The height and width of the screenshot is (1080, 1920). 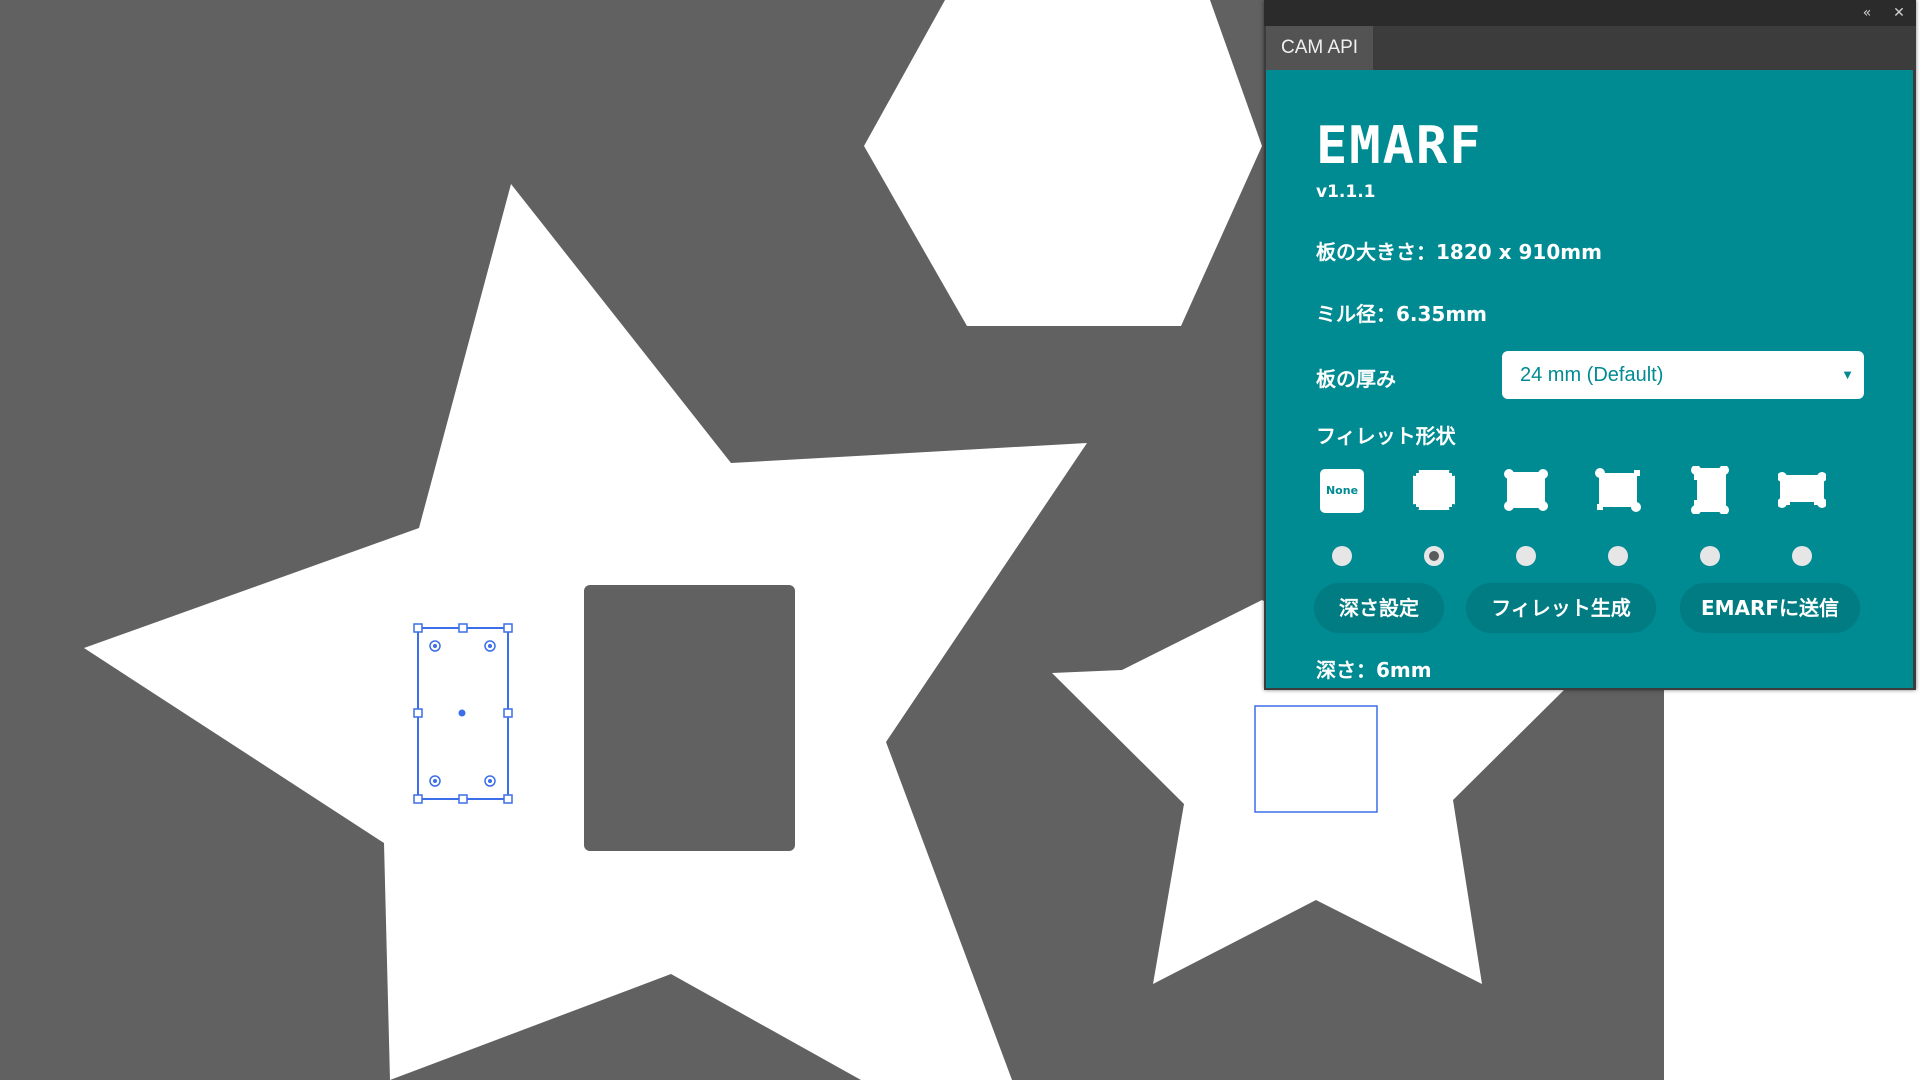 What do you see at coordinates (1867, 13) in the screenshot?
I see `double-chevron-left-icon: «` at bounding box center [1867, 13].